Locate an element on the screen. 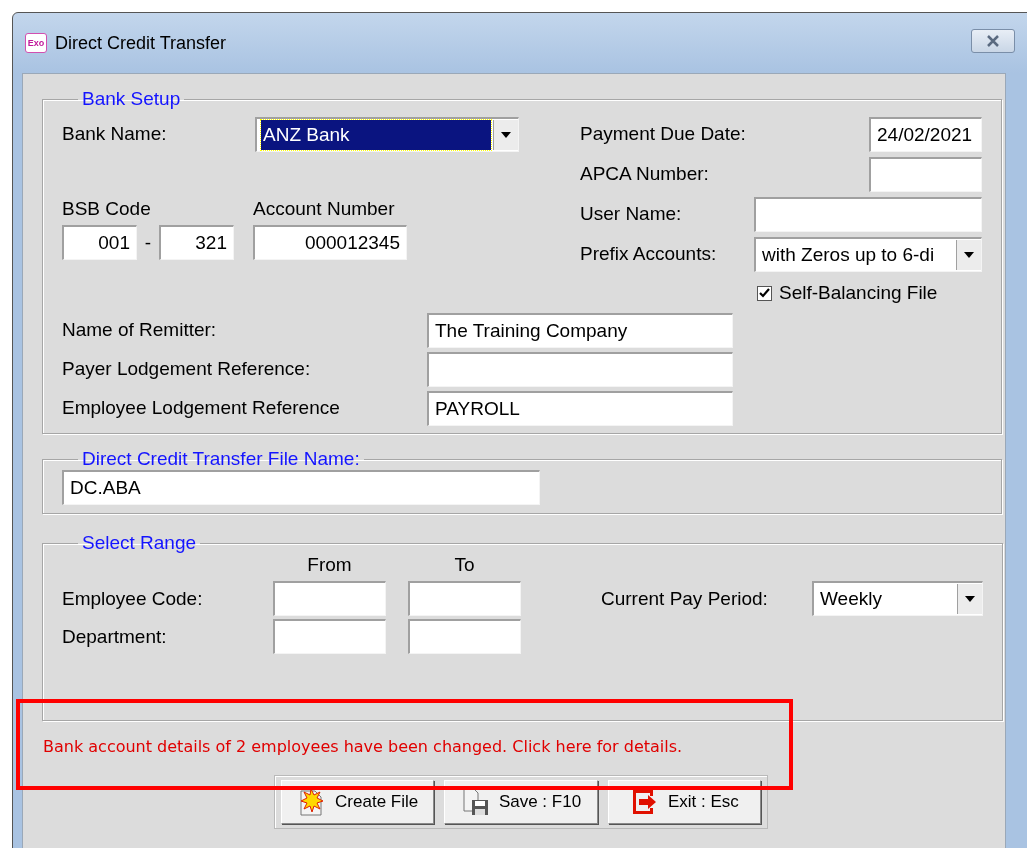 The image size is (1027, 848). close-icon is located at coordinates (993, 41).